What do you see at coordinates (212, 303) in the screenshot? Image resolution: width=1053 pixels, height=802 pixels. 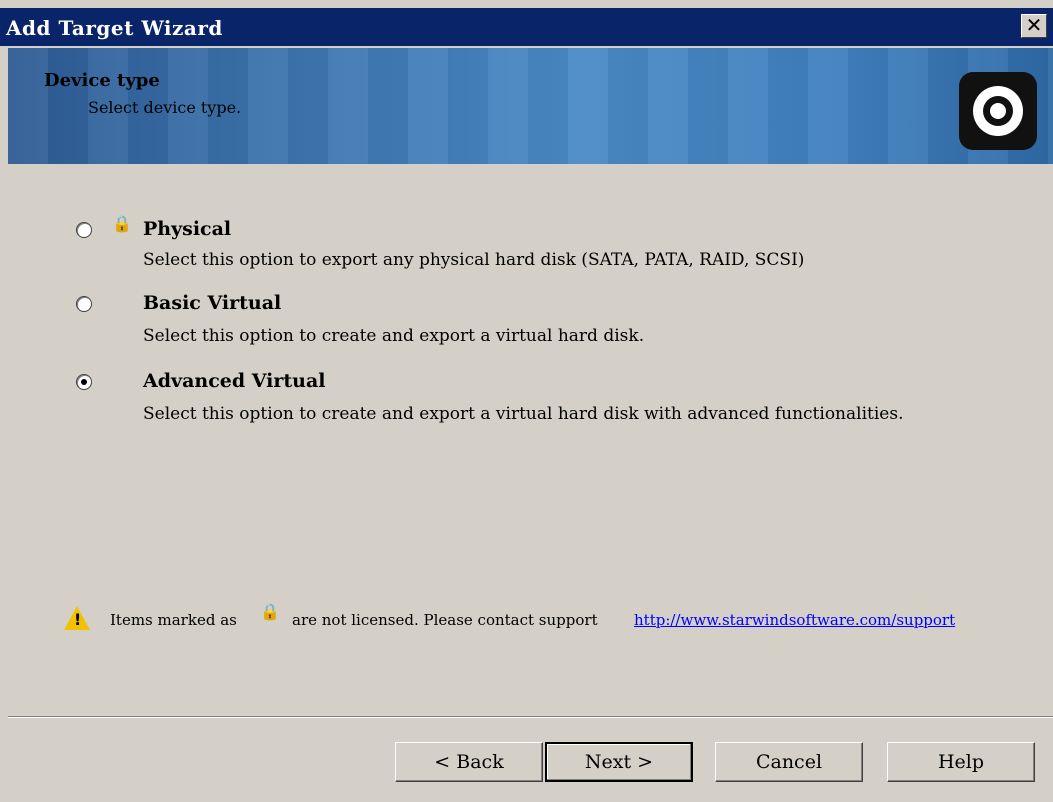 I see `option-title: Basic Virtual` at bounding box center [212, 303].